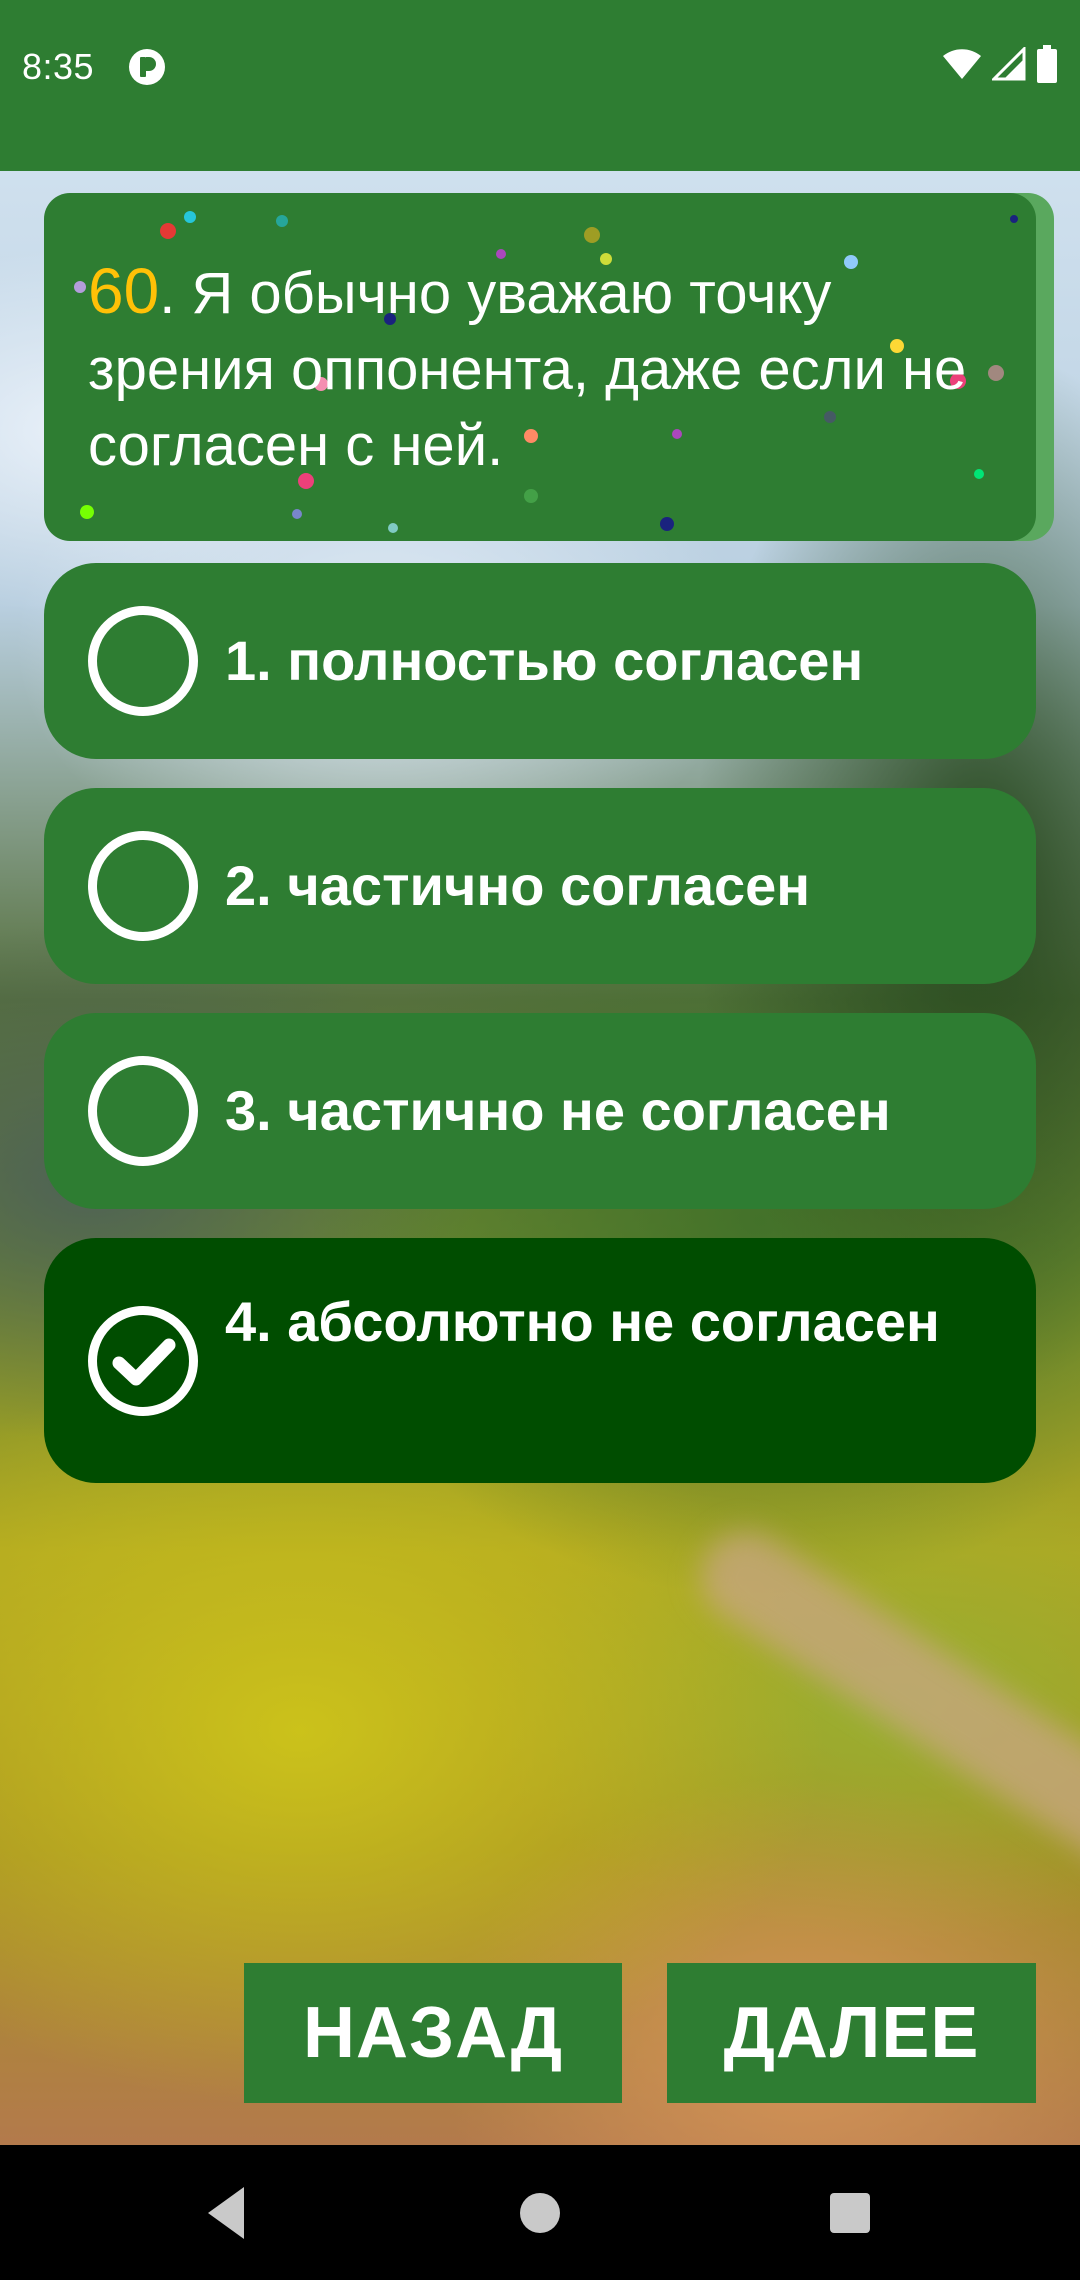 Image resolution: width=1080 pixels, height=2280 pixels. What do you see at coordinates (881, 1716) in the screenshot?
I see `background-path` at bounding box center [881, 1716].